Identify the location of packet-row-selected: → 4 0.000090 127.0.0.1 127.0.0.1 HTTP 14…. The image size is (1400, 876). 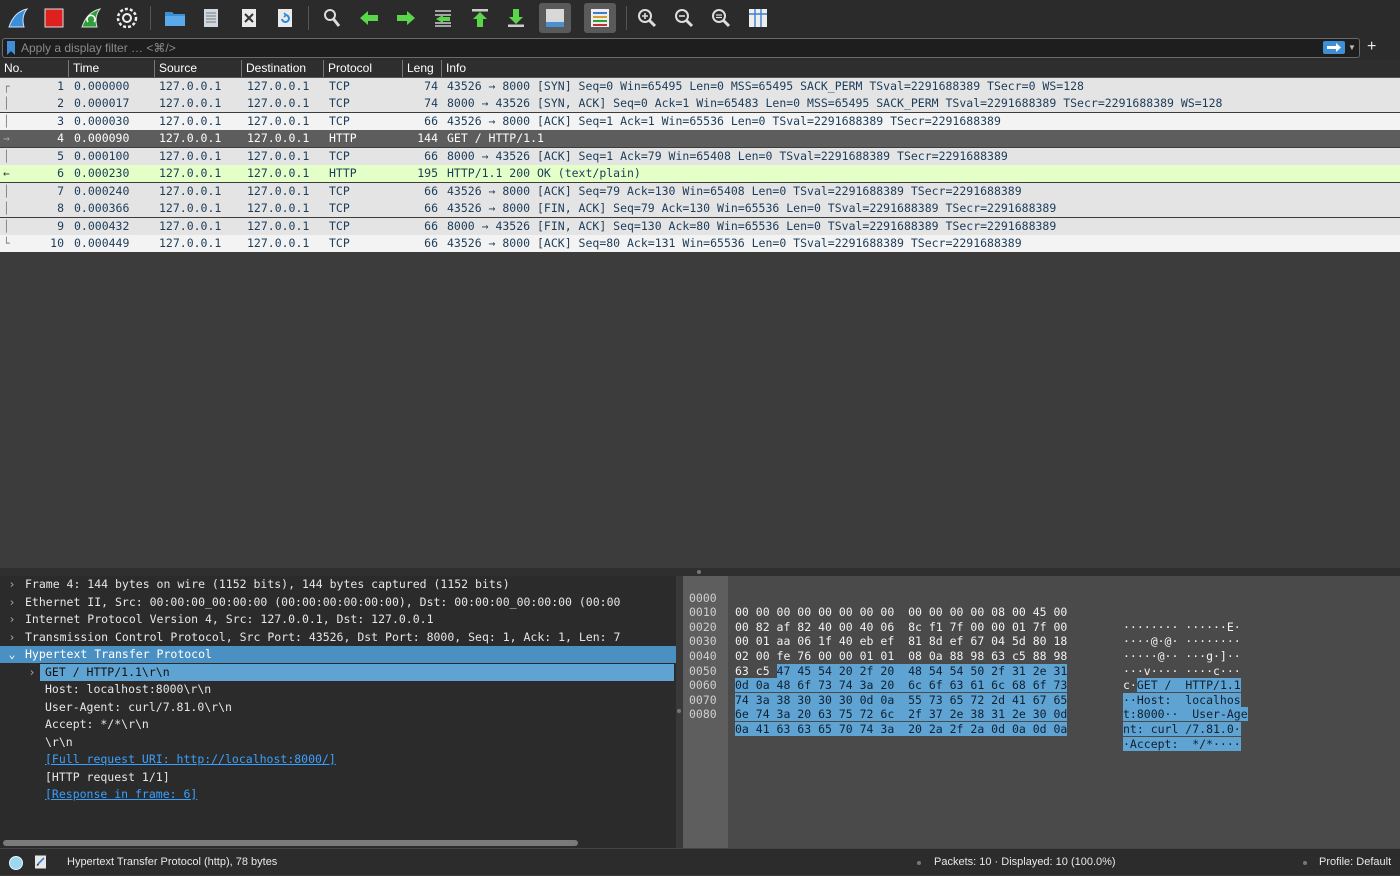
(700, 138).